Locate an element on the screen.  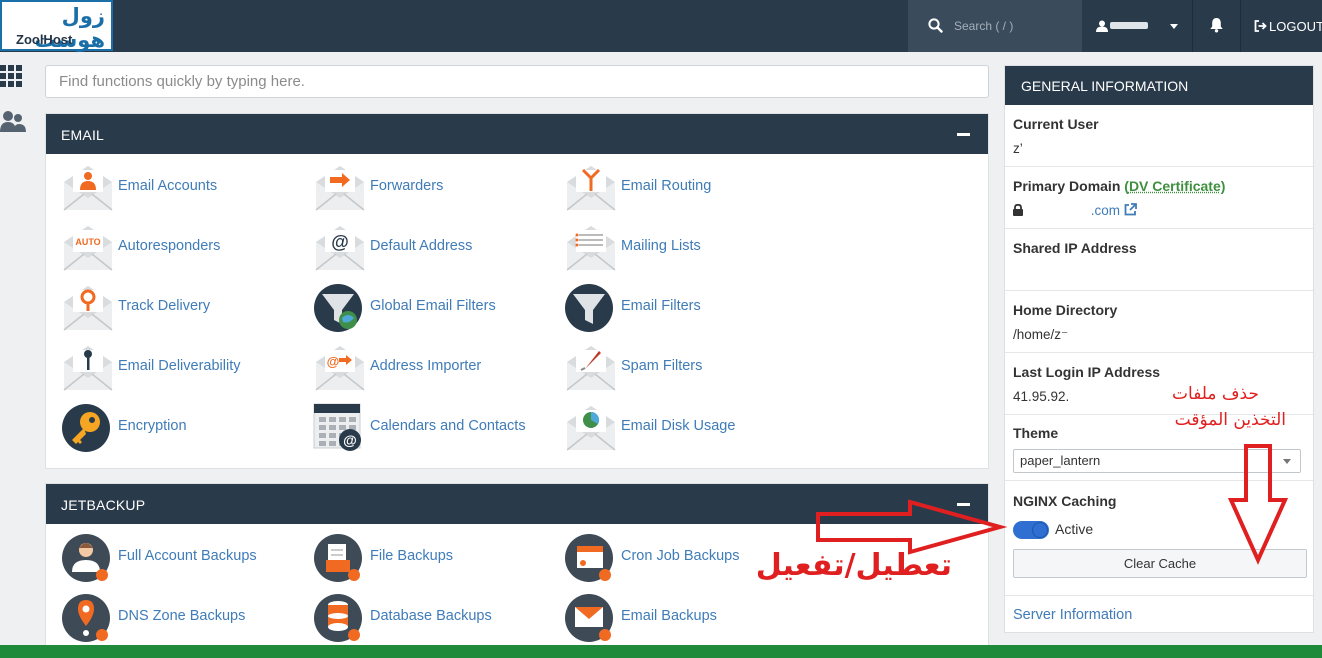
email-deliverability-link: Email Deliverability is located at coordinates (180, 368).